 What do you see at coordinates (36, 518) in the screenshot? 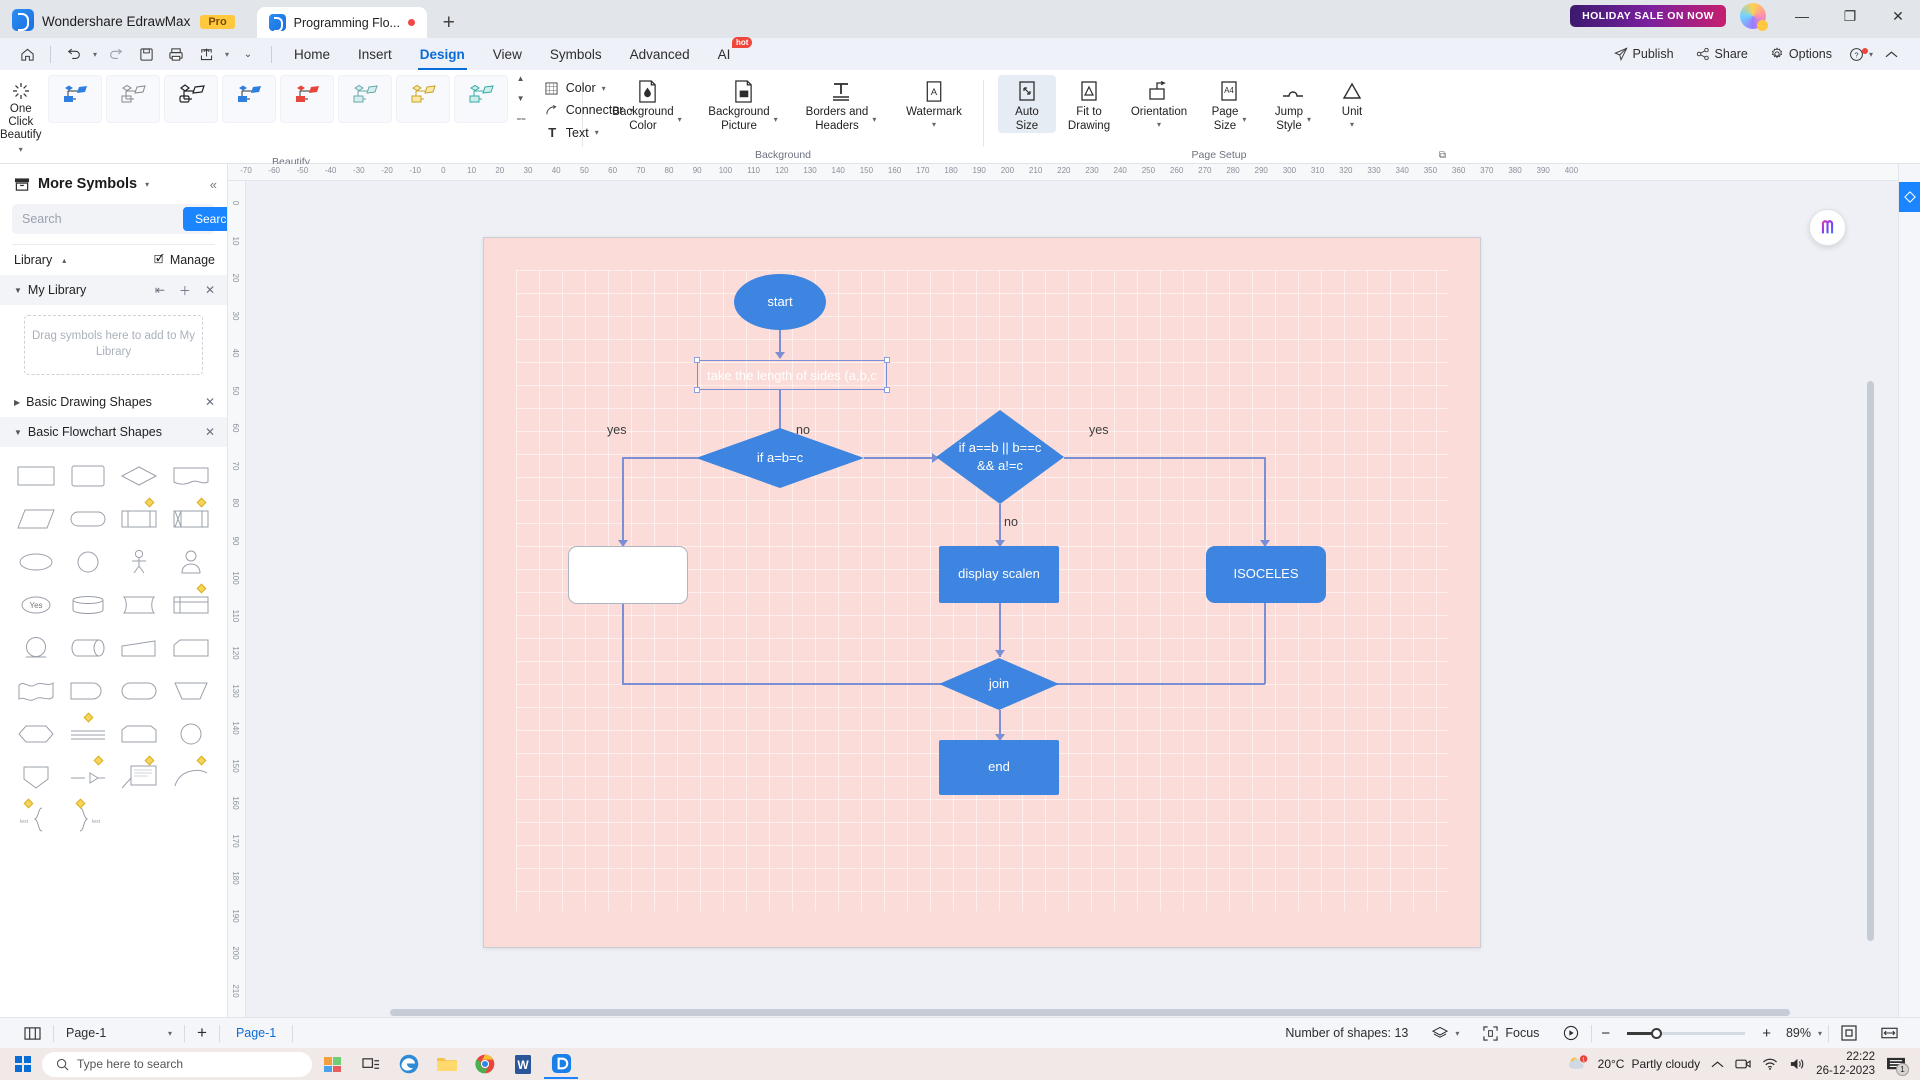
I see `shape-data` at bounding box center [36, 518].